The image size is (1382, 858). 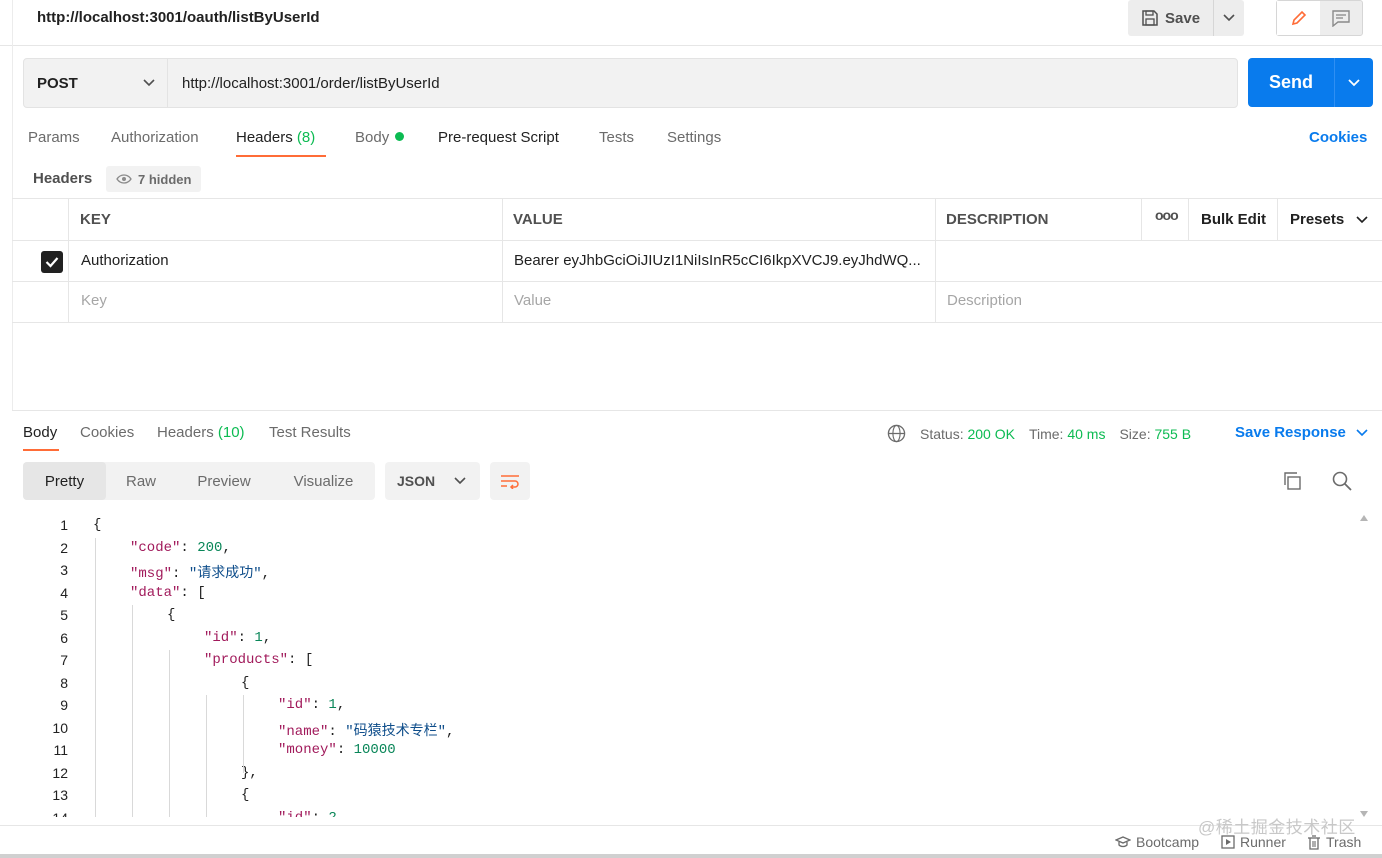 I want to click on scroll-up-arrow, so click(x=1364, y=518).